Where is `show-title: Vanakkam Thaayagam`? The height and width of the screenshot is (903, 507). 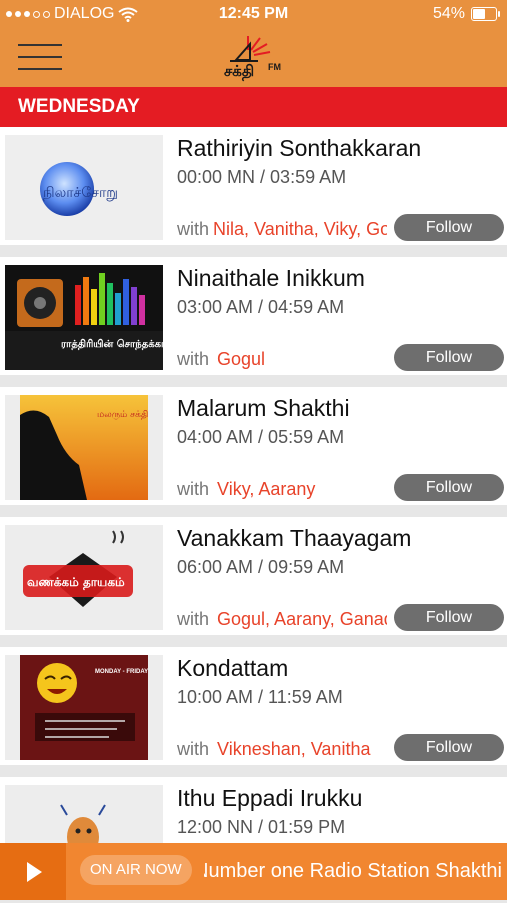 show-title: Vanakkam Thaayagam is located at coordinates (294, 538).